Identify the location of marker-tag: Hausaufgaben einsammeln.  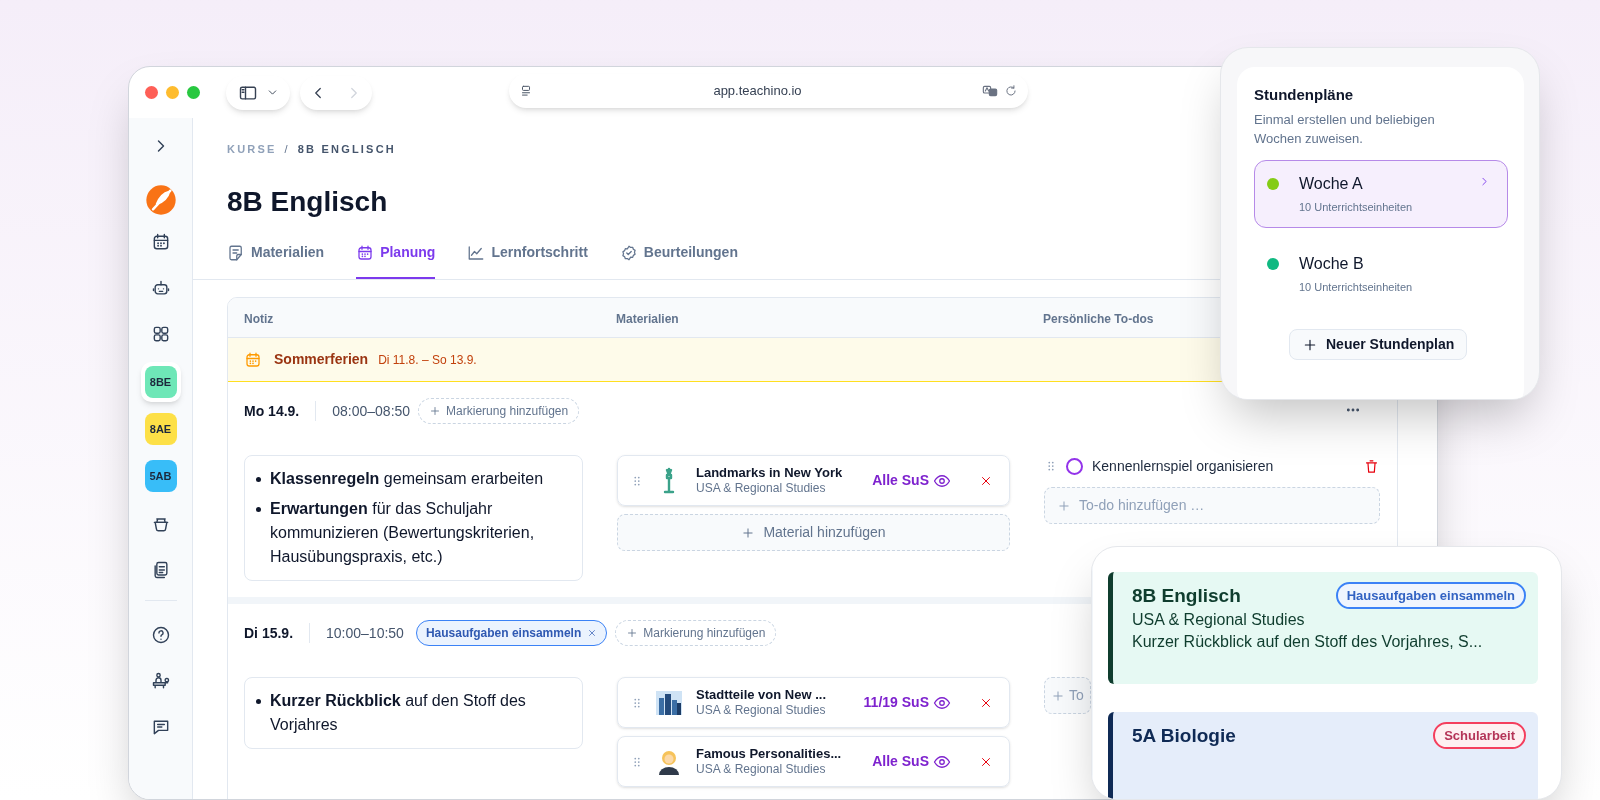
(511, 633).